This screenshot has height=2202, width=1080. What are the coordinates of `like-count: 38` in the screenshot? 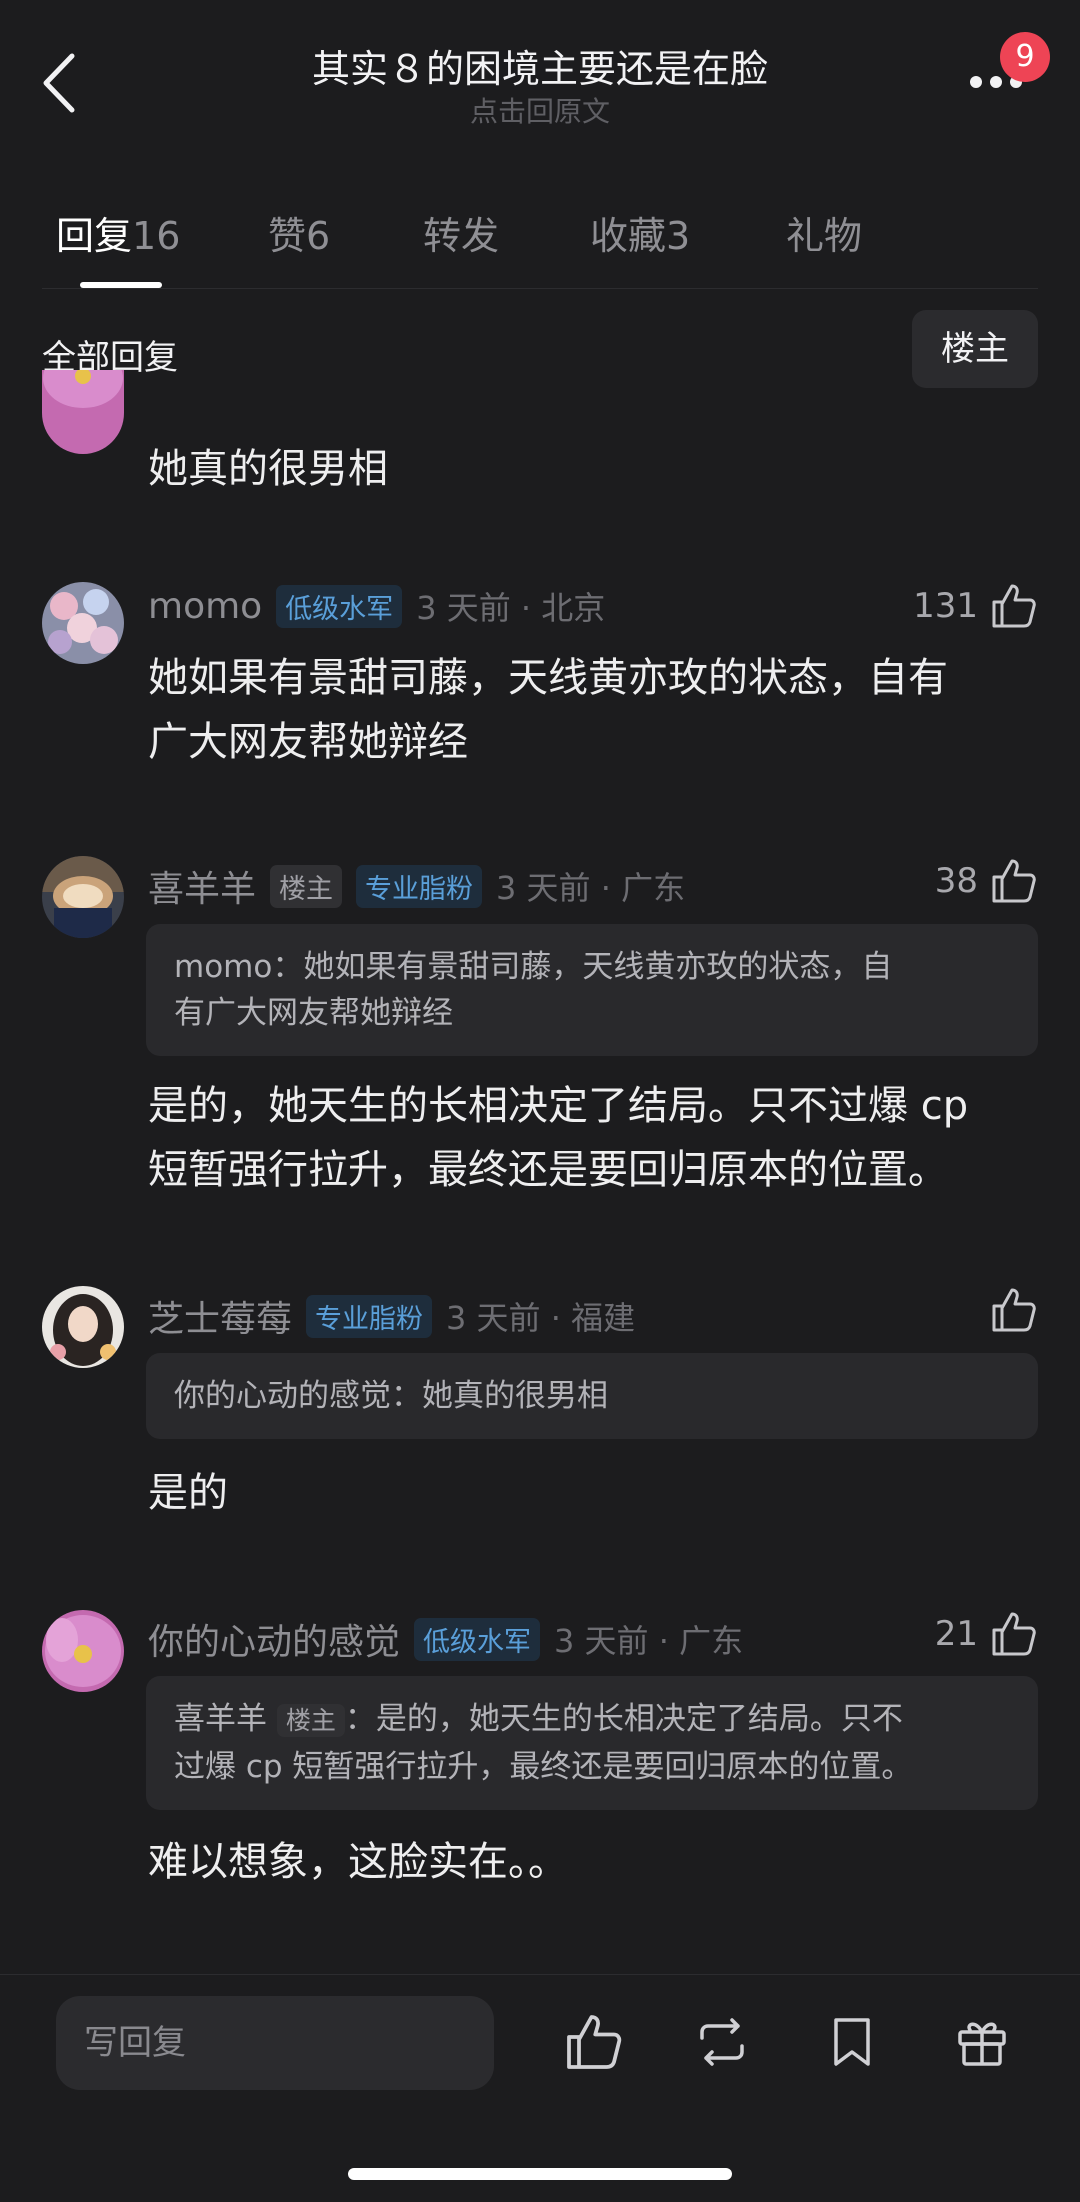 It's located at (956, 881).